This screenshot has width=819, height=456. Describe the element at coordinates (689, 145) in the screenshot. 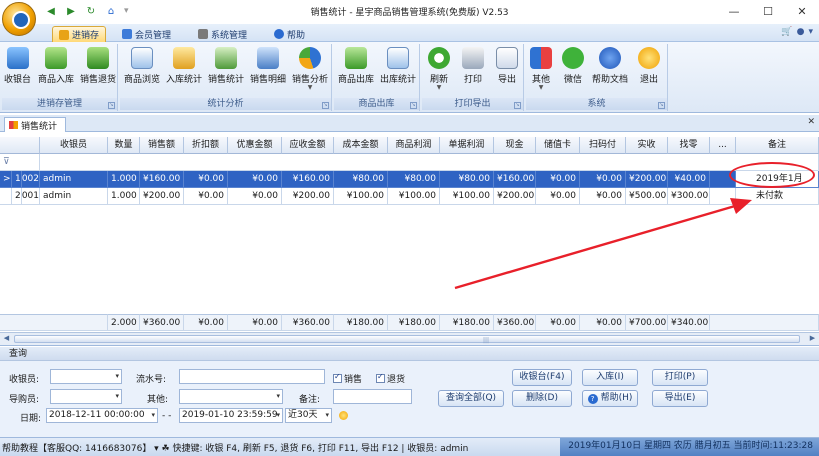

I see `column-header: 找零` at that location.